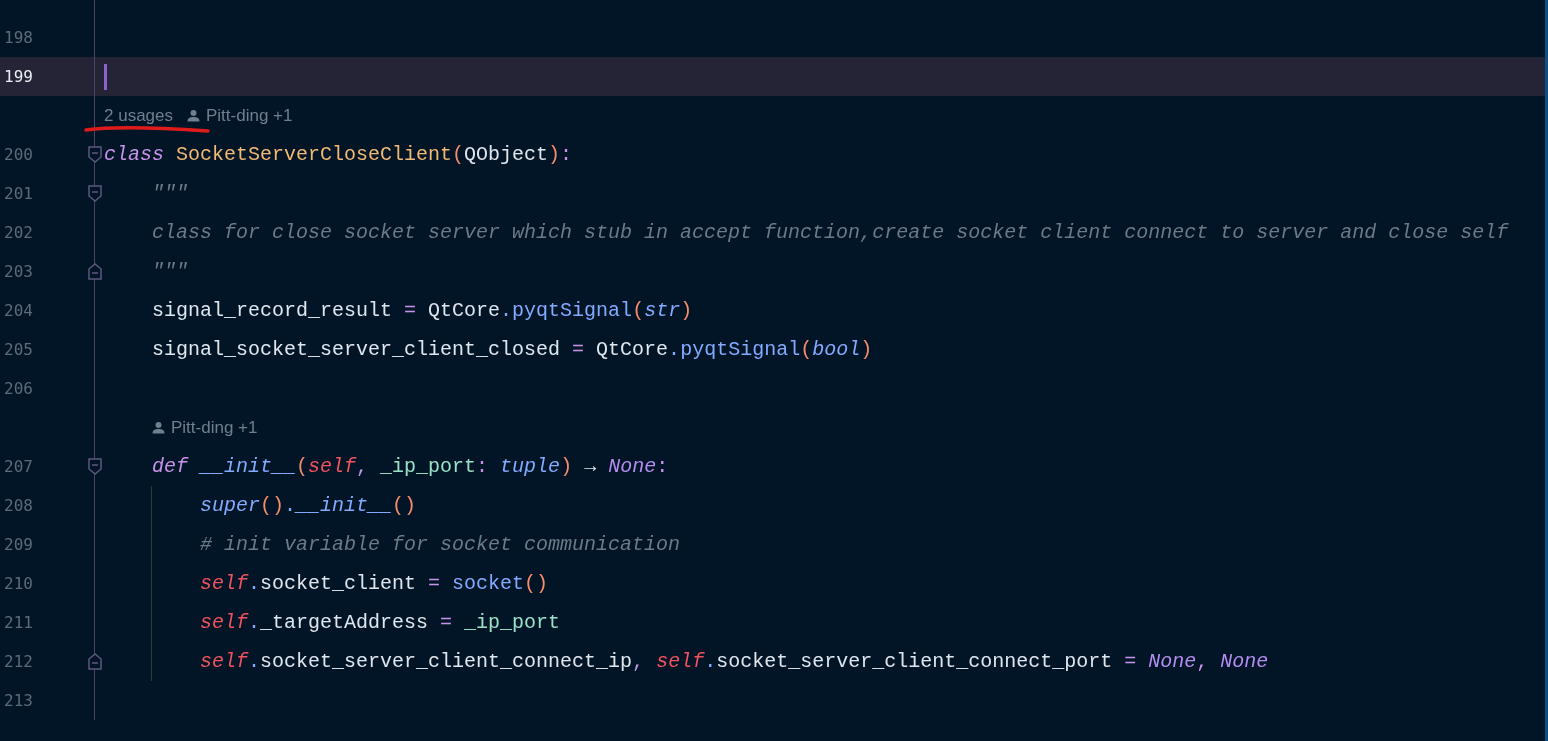 This screenshot has width=1548, height=741. Describe the element at coordinates (138, 115) in the screenshot. I see `usages-link: 2 usages` at that location.